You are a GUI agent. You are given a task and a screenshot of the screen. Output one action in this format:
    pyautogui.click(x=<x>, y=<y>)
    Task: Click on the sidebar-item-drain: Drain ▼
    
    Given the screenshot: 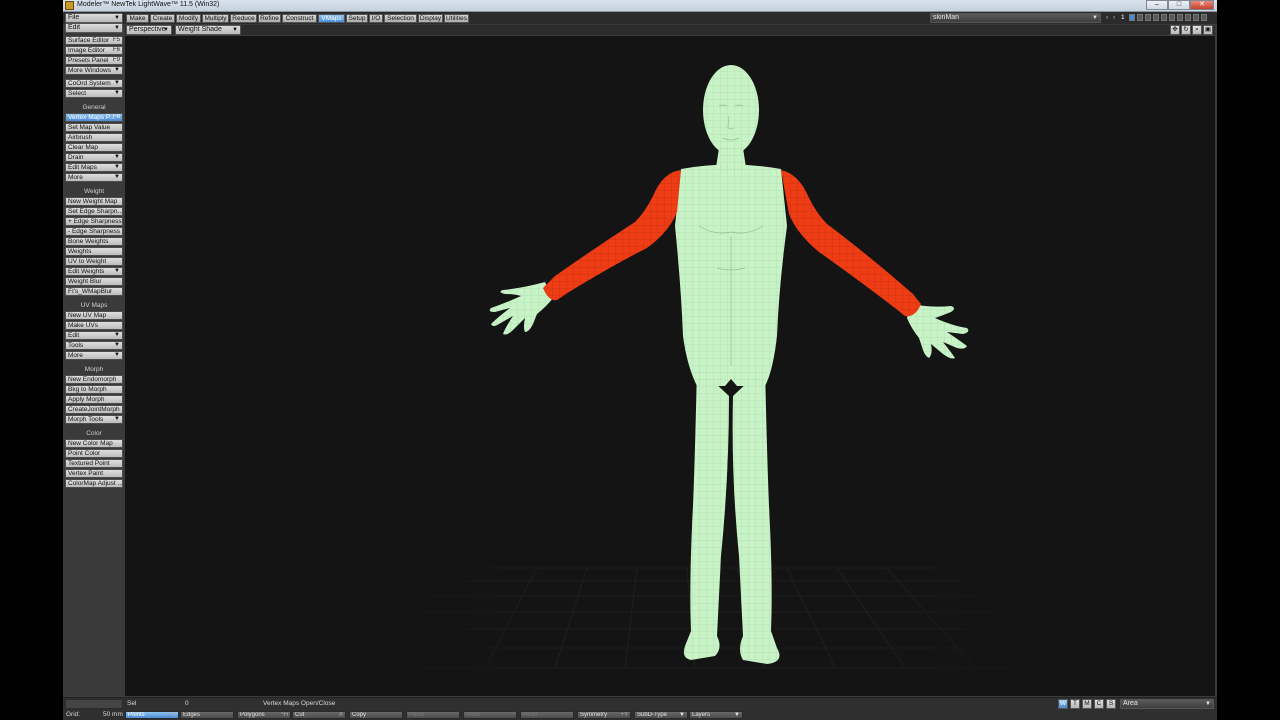 What is the action you would take?
    pyautogui.click(x=94, y=157)
    